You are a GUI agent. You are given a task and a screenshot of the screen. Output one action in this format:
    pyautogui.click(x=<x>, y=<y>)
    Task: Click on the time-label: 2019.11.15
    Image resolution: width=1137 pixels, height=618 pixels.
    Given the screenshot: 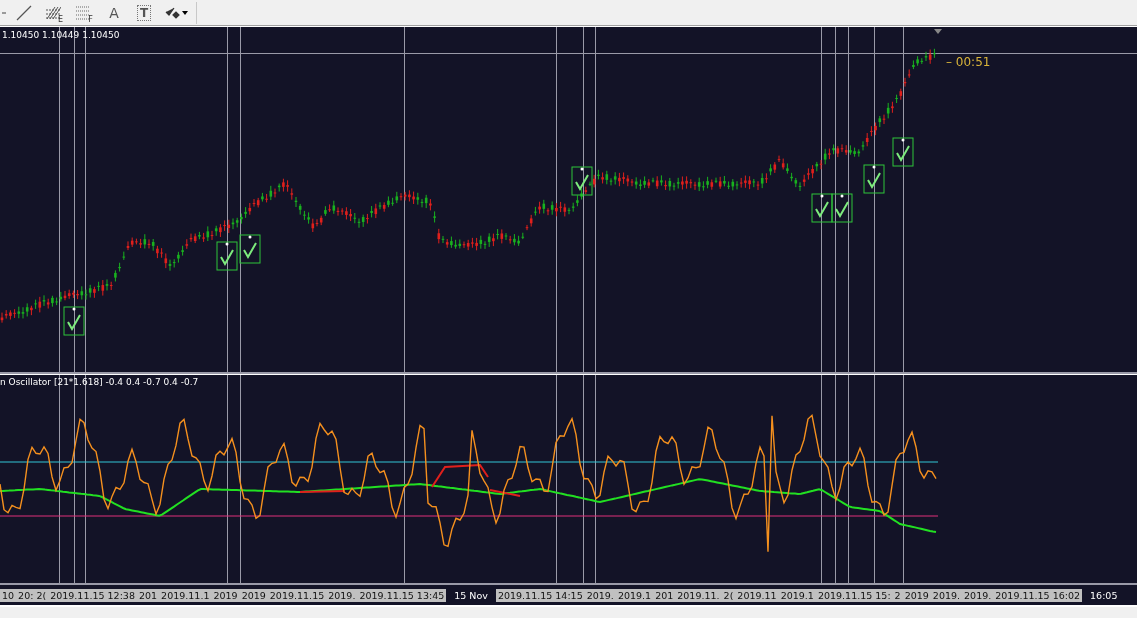 What is the action you would take?
    pyautogui.click(x=297, y=595)
    